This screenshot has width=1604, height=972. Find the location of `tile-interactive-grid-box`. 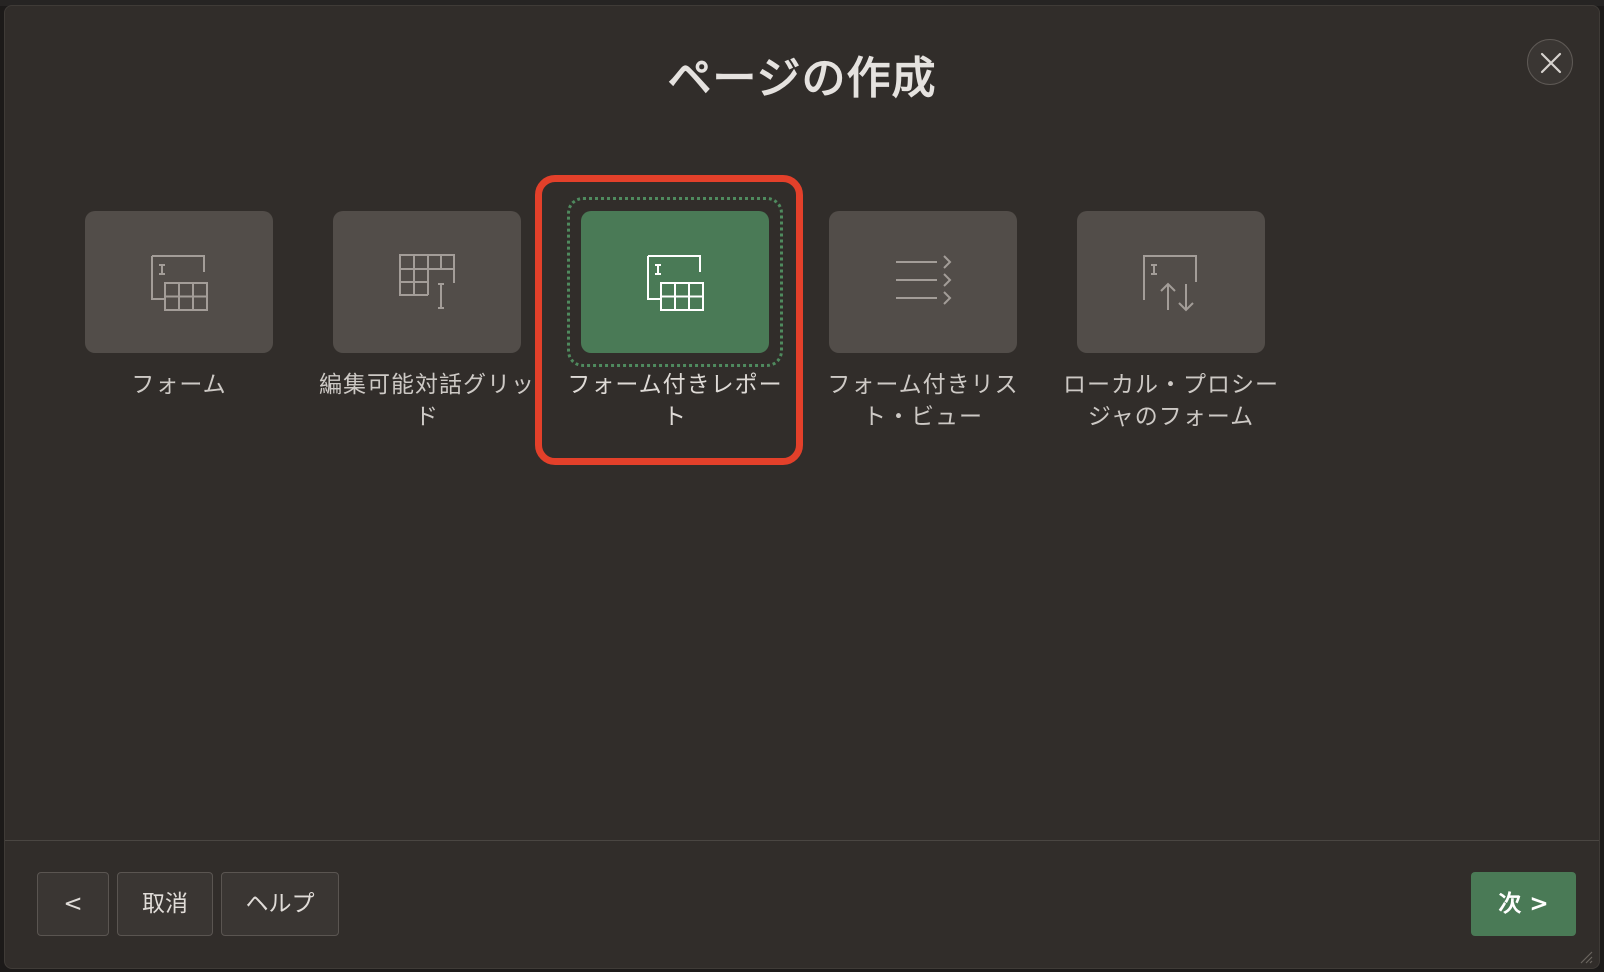

tile-interactive-grid-box is located at coordinates (427, 282).